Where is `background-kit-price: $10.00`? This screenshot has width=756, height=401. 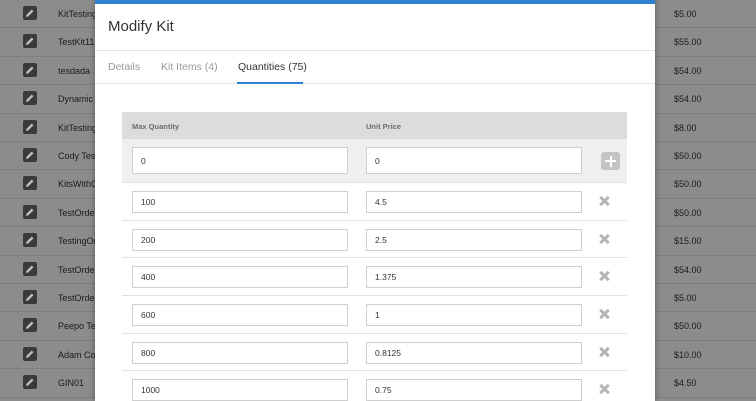
background-kit-price: $10.00 is located at coordinates (688, 354).